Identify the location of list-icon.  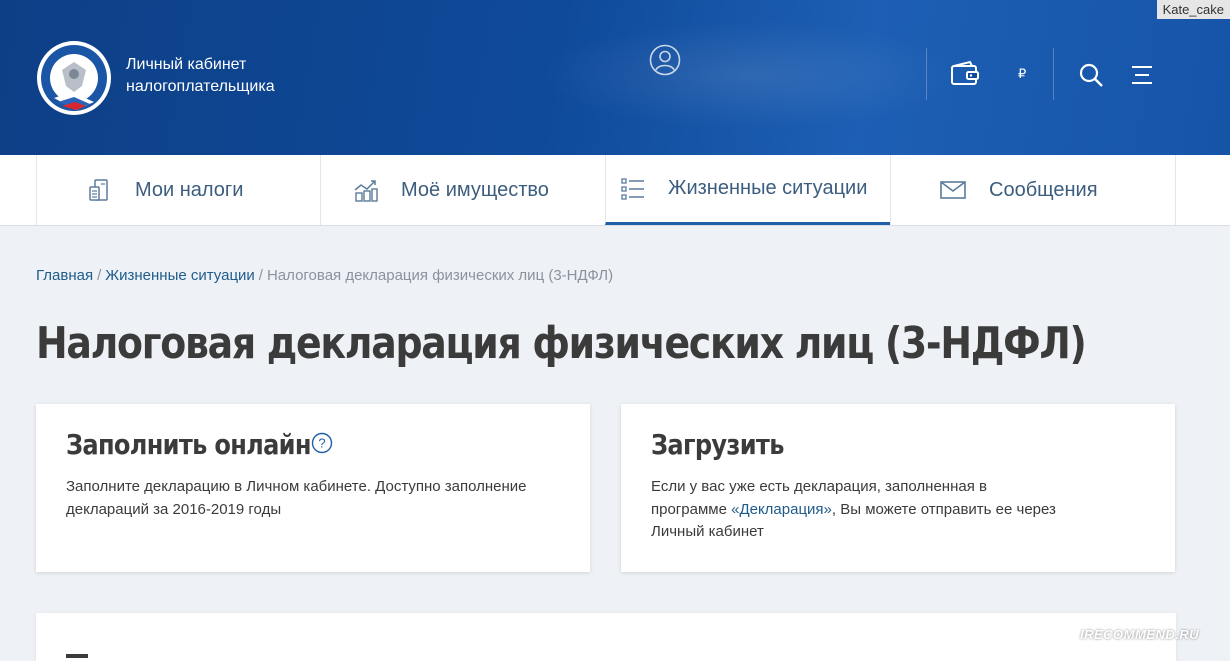
(632, 188).